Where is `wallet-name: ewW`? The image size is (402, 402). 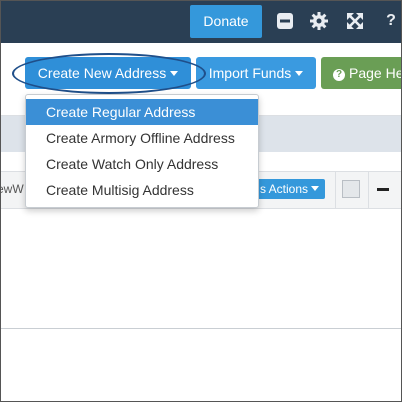 wallet-name: ewW is located at coordinates (12, 189).